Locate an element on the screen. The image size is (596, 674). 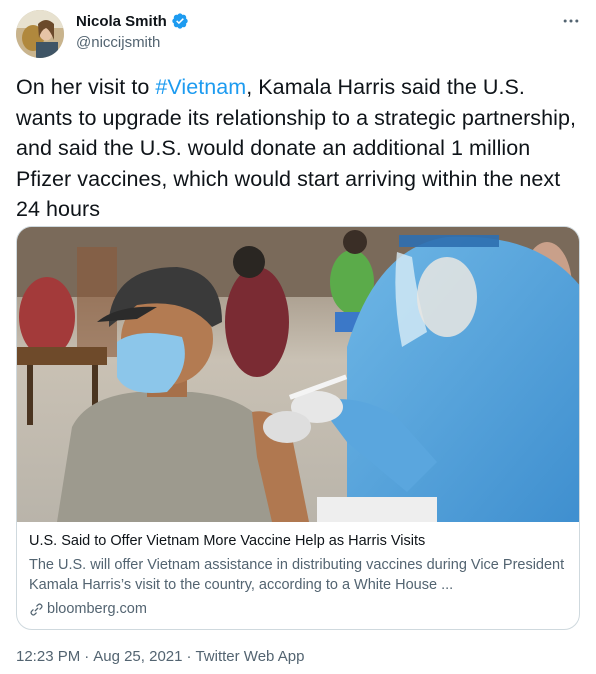
card-source: bloomberg.com is located at coordinates (88, 609).